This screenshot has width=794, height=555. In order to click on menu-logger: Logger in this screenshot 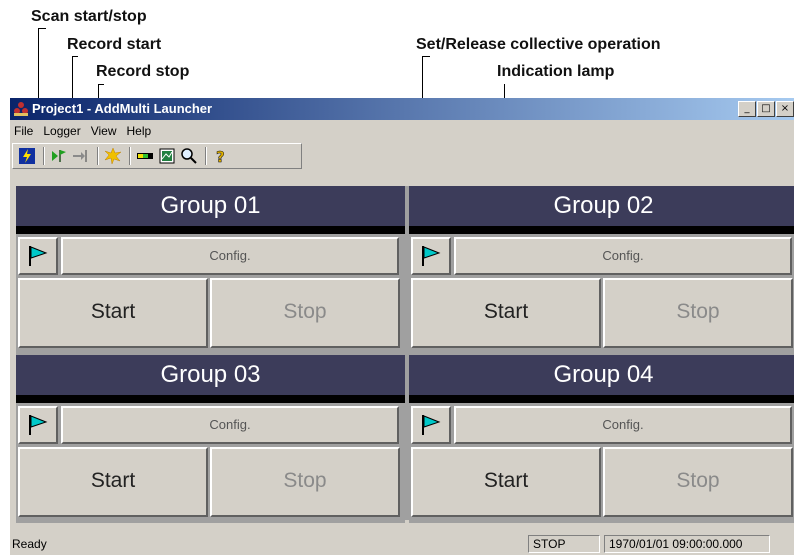, I will do `click(62, 131)`.